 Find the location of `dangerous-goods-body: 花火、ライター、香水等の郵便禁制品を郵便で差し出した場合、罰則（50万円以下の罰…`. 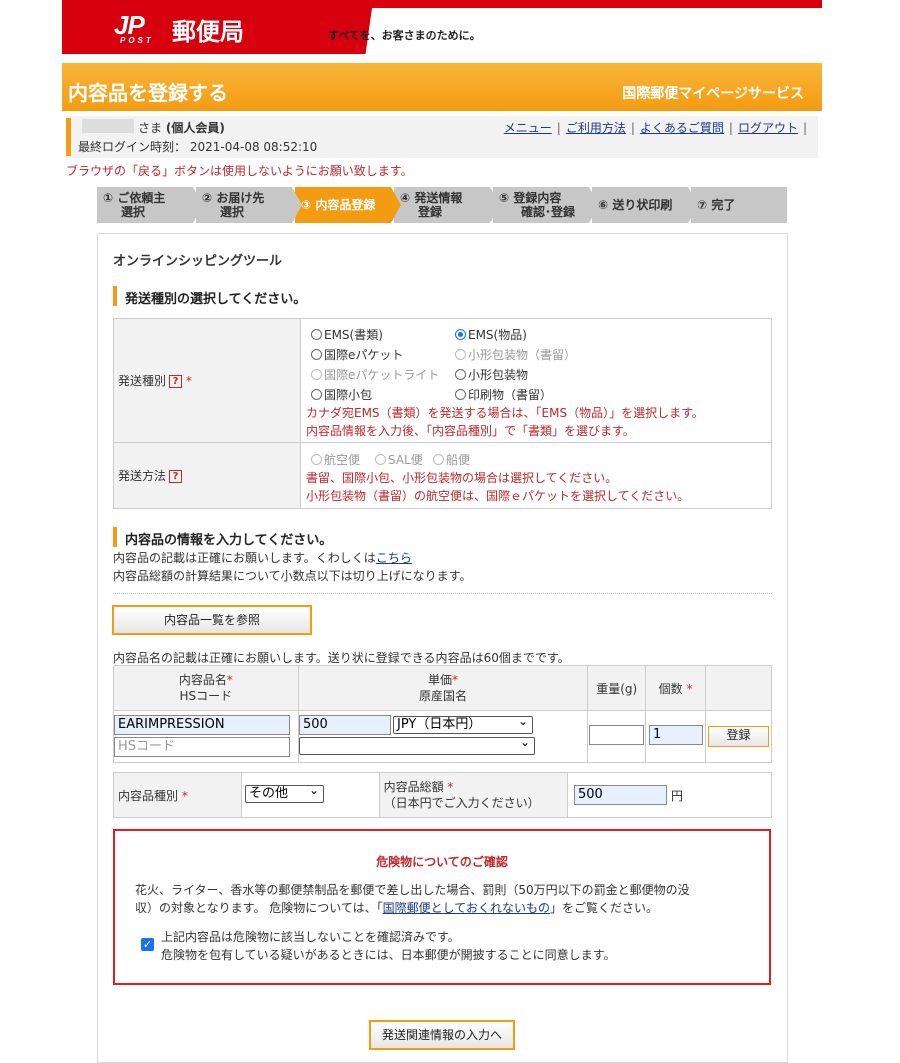

dangerous-goods-body: 花火、ライター、香水等の郵便禁制品を郵便で差し出した場合、罰則（50万円以下の罰… is located at coordinates (412, 899).